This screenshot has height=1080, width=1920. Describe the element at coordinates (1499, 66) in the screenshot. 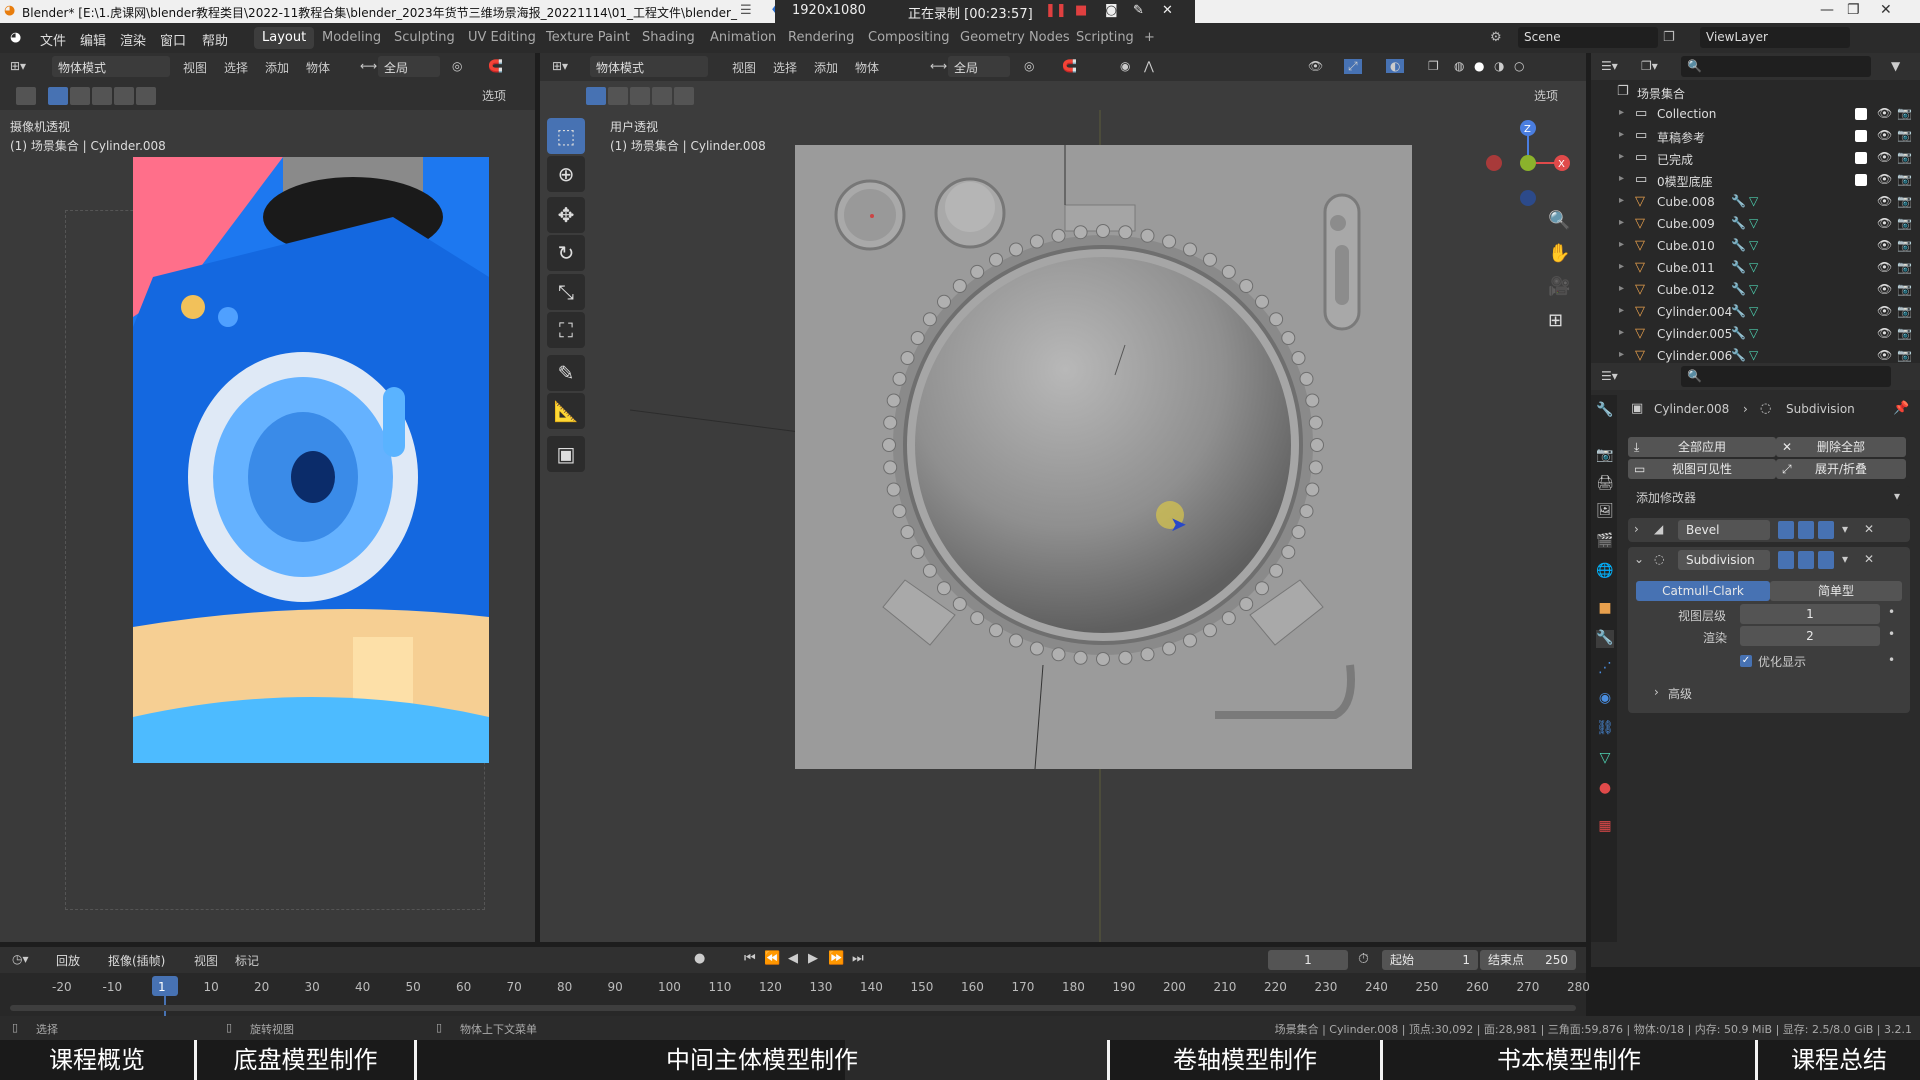

I see `shading-material-icon: ◑` at that location.